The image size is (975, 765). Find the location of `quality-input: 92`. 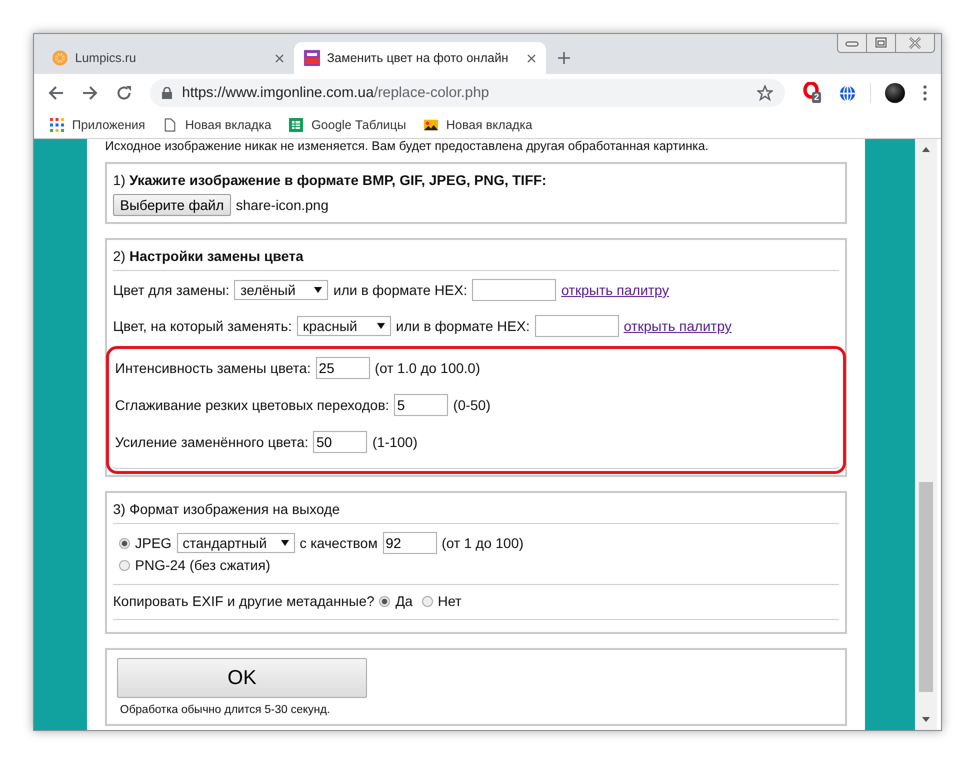

quality-input: 92 is located at coordinates (409, 543).